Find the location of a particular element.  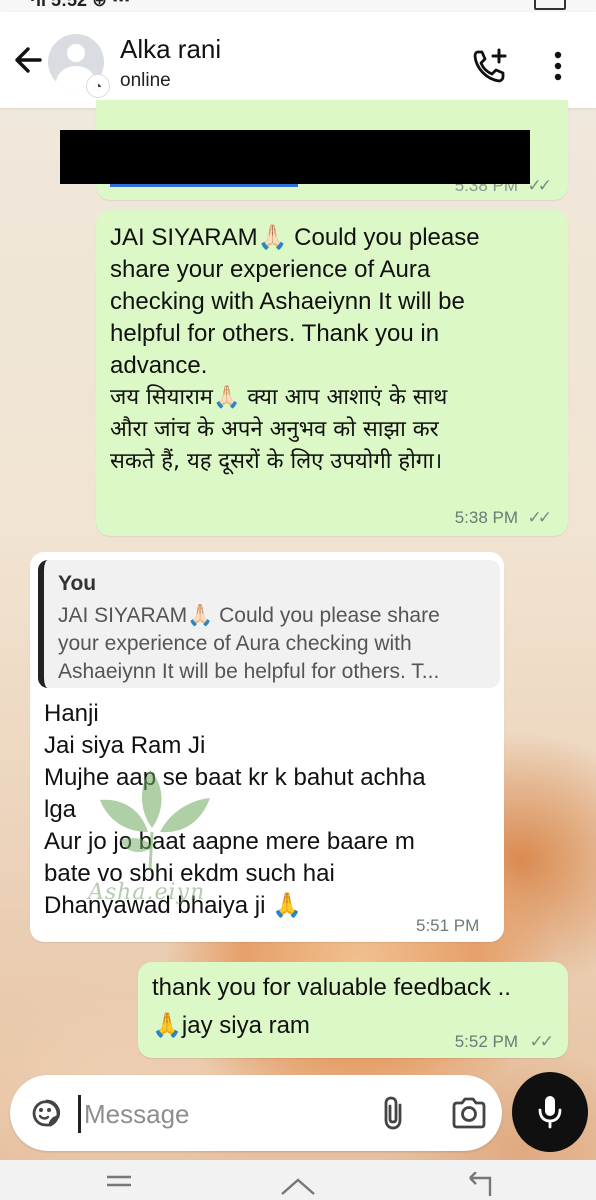

quoted-line: your experience of Aura checking with is located at coordinates (235, 643).